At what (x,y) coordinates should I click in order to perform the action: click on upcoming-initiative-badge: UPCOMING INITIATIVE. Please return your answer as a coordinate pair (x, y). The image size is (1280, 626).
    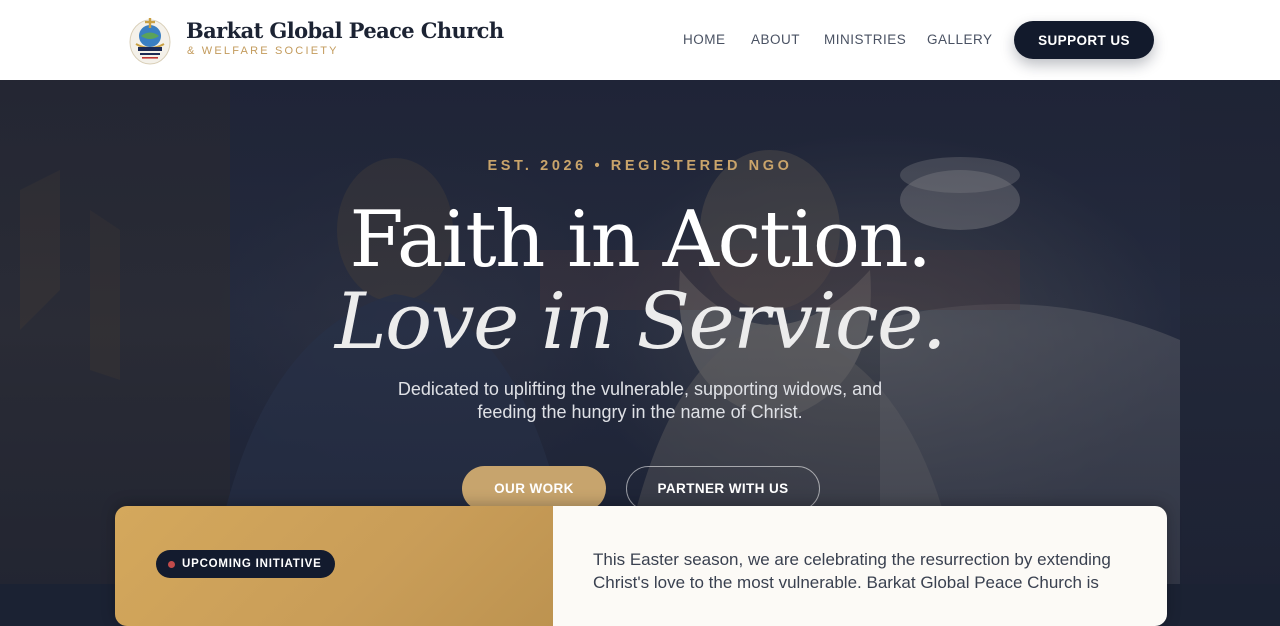
    Looking at the image, I should click on (245, 564).